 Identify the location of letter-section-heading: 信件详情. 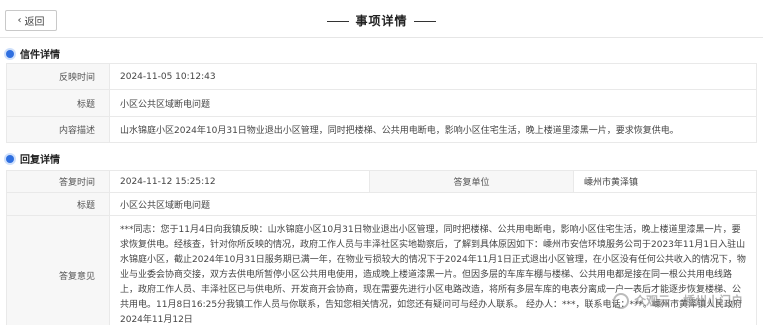
(33, 53).